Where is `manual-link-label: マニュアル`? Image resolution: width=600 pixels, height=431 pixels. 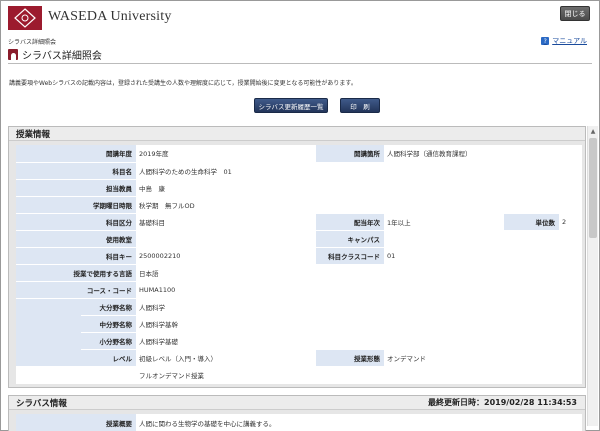
manual-link-label: マニュアル is located at coordinates (569, 41).